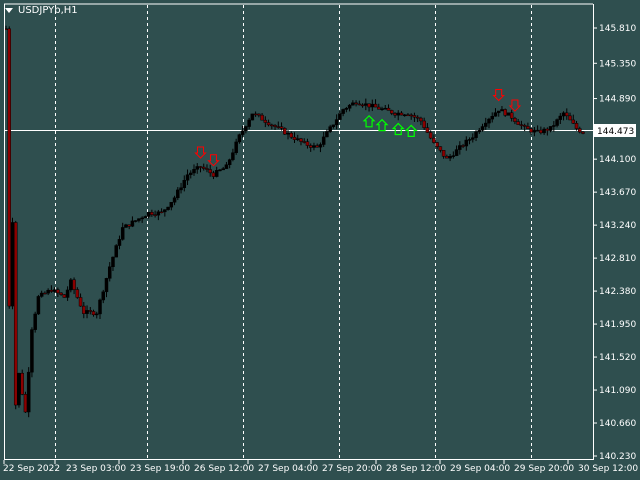 This screenshot has height=480, width=640. I want to click on price-tick-label: 142.810, so click(617, 259).